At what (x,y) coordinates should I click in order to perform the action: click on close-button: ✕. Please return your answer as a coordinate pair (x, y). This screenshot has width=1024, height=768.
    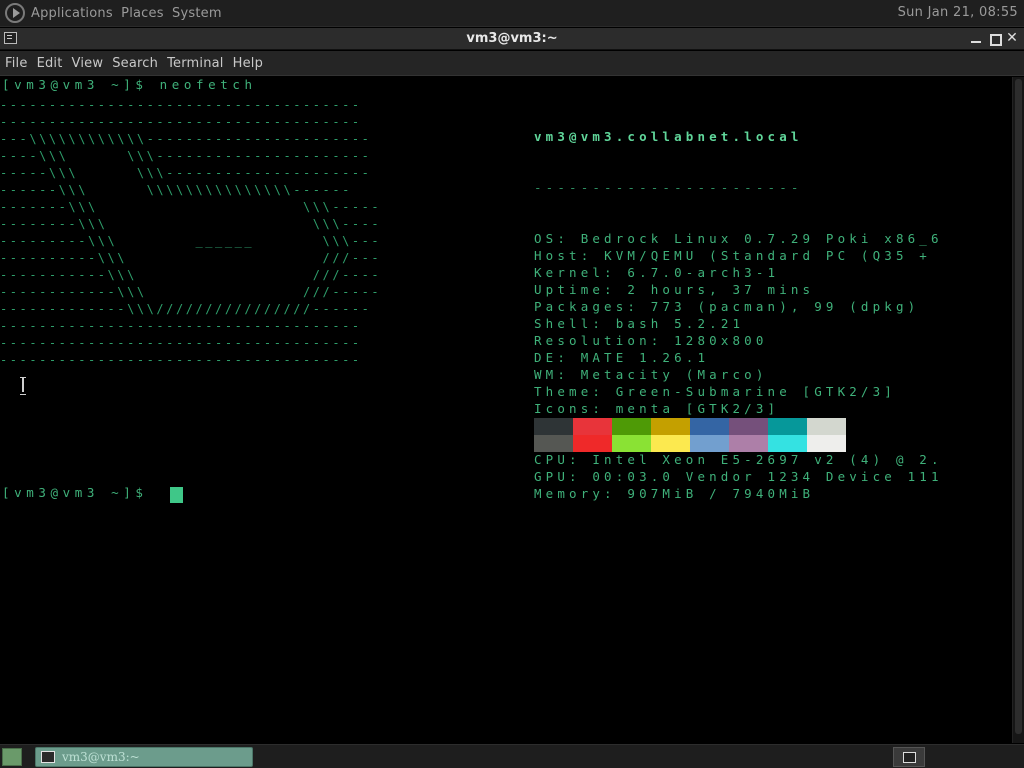
    Looking at the image, I should click on (1012, 38).